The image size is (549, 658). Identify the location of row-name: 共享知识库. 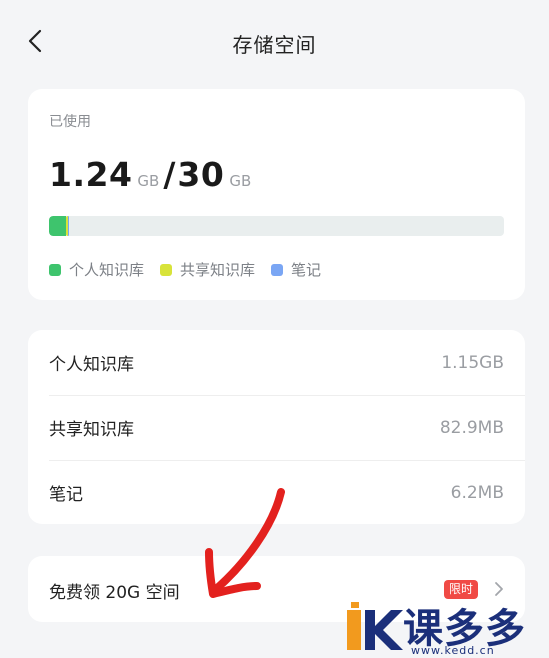
(91, 430).